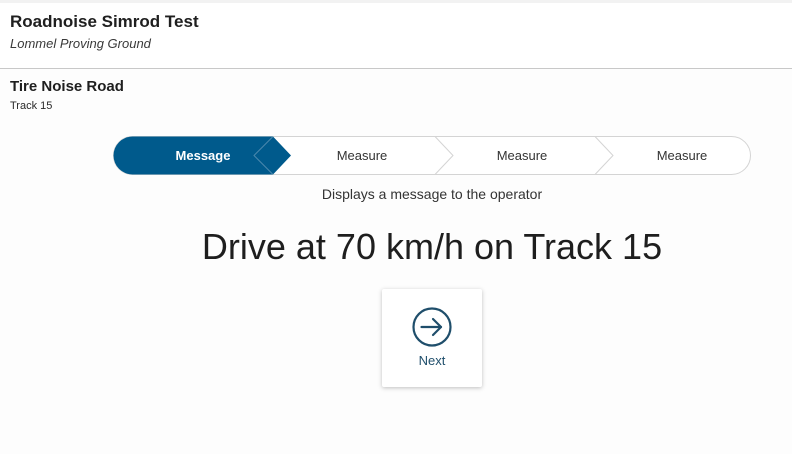 This screenshot has width=792, height=454. What do you see at coordinates (432, 194) in the screenshot?
I see `step-description: Displays a message to the operator` at bounding box center [432, 194].